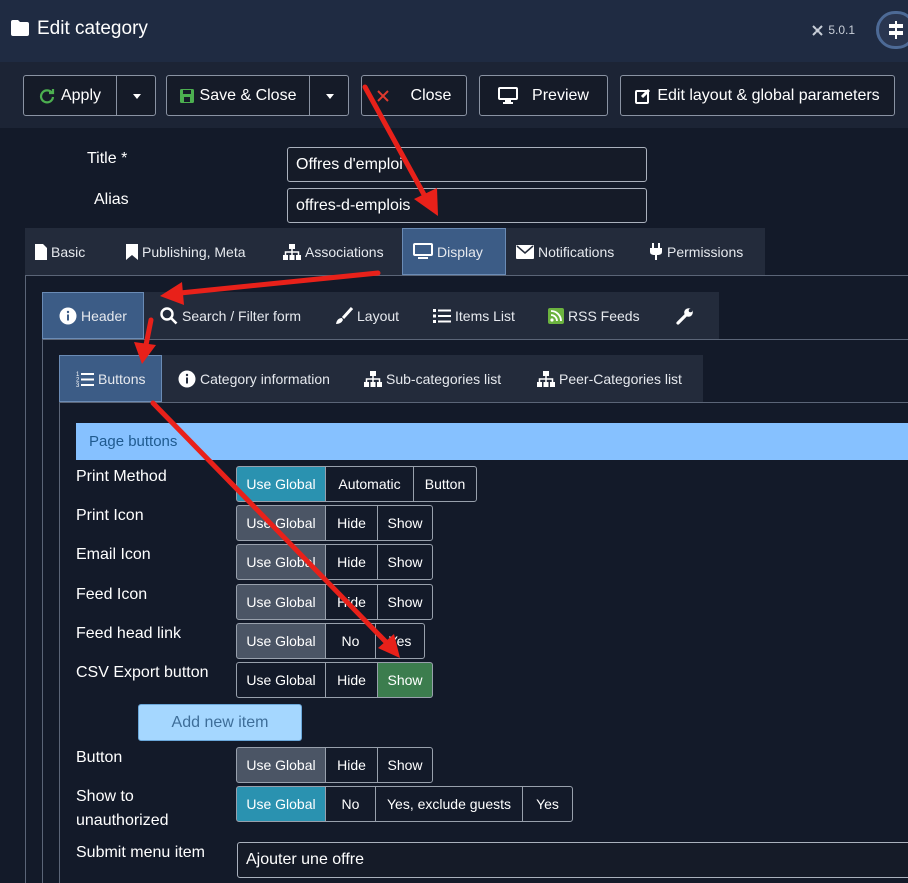 This screenshot has width=908, height=883. I want to click on option-automatic: Automatic, so click(369, 484).